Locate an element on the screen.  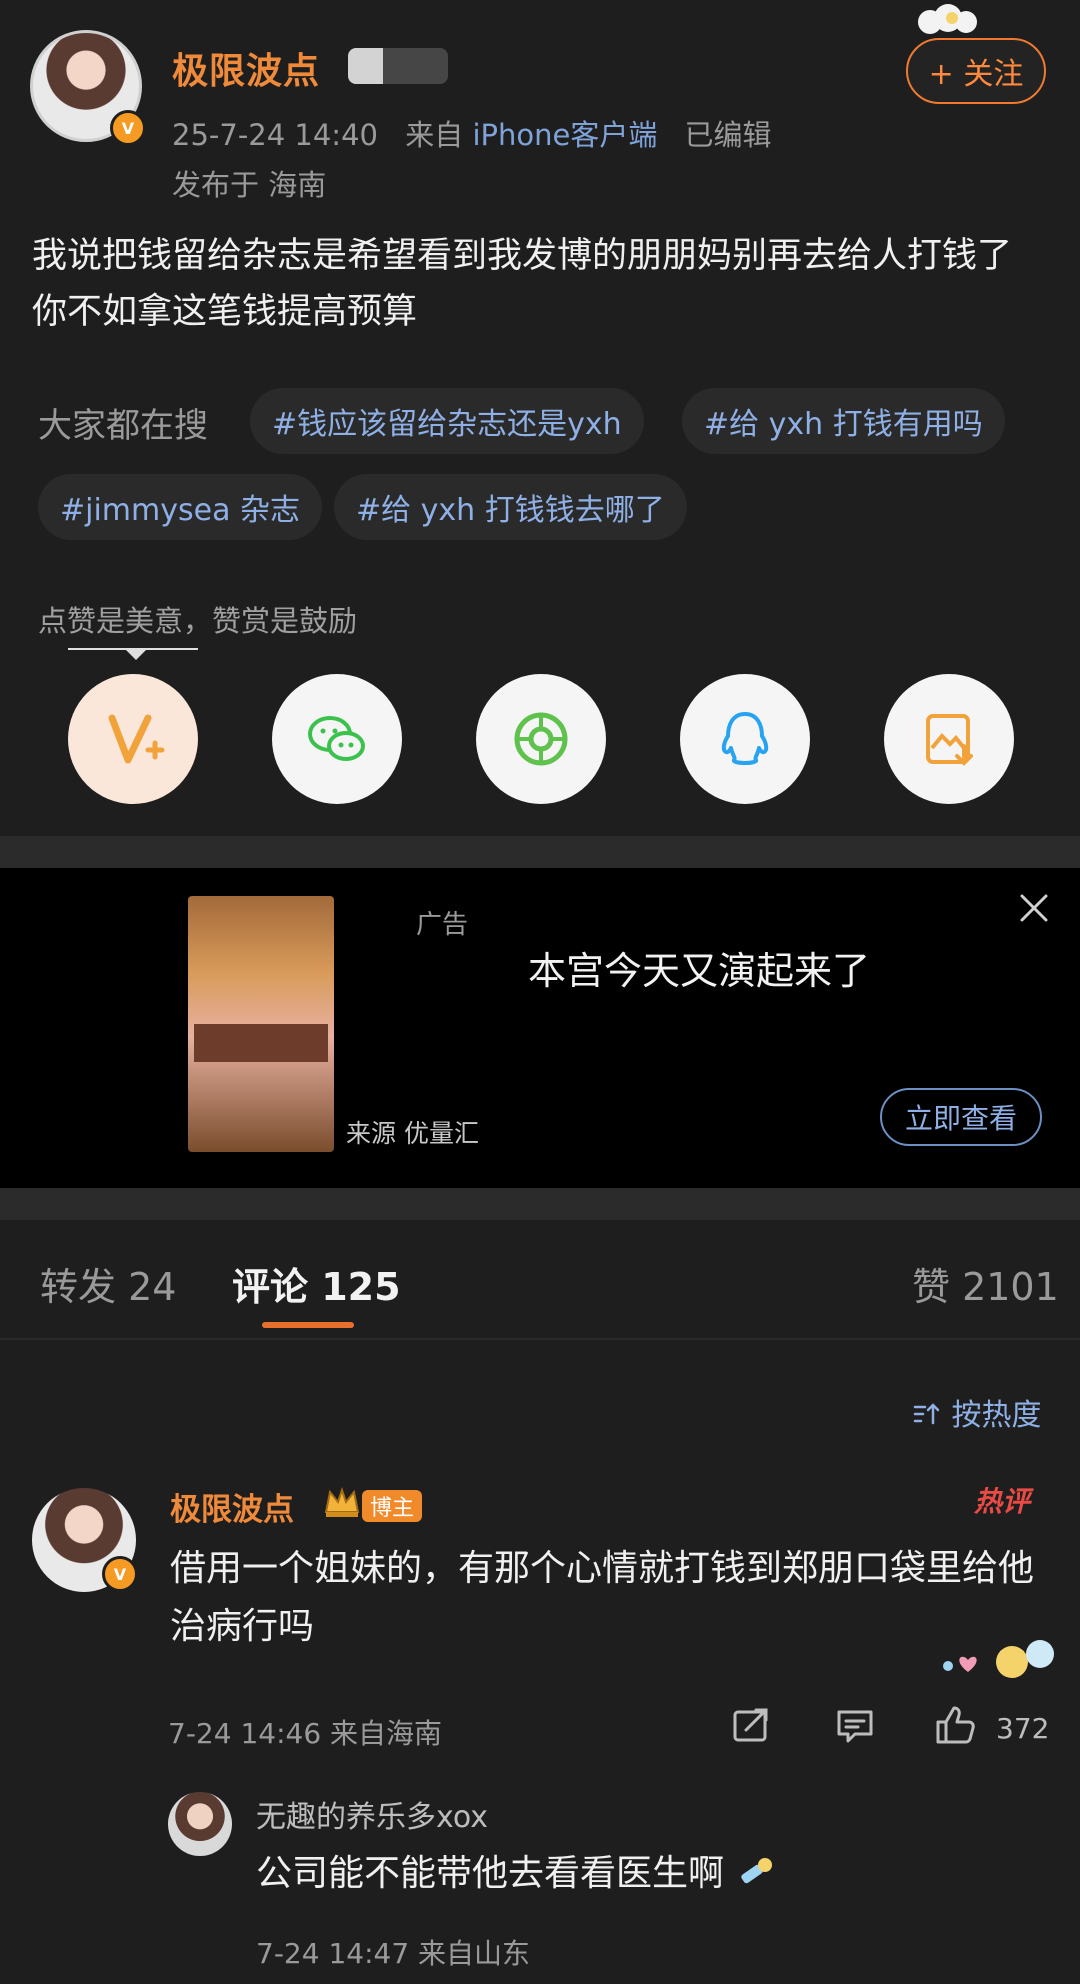
cloud-decoration-icon is located at coordinates (947, 19).